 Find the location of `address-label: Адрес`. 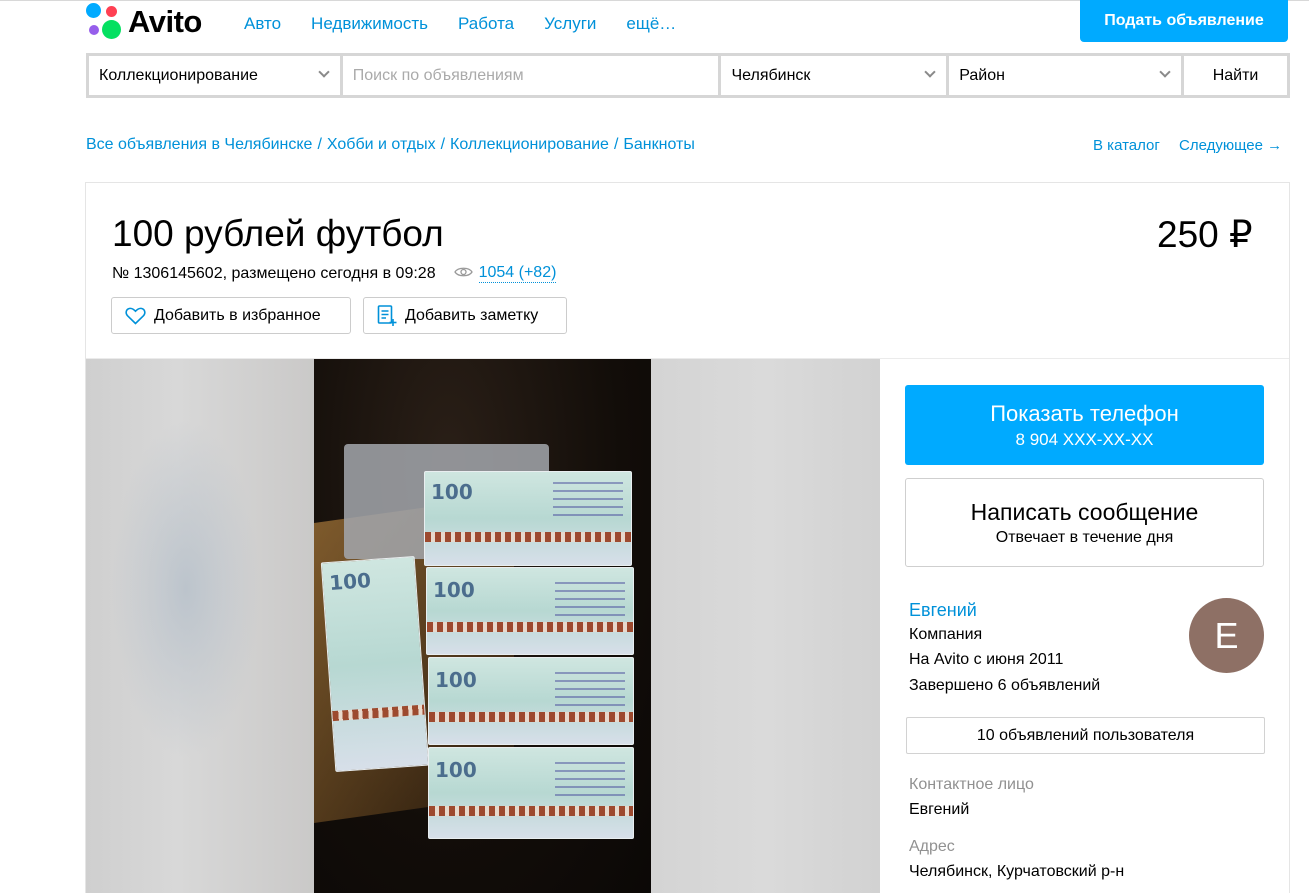

address-label: Адрес is located at coordinates (932, 846).